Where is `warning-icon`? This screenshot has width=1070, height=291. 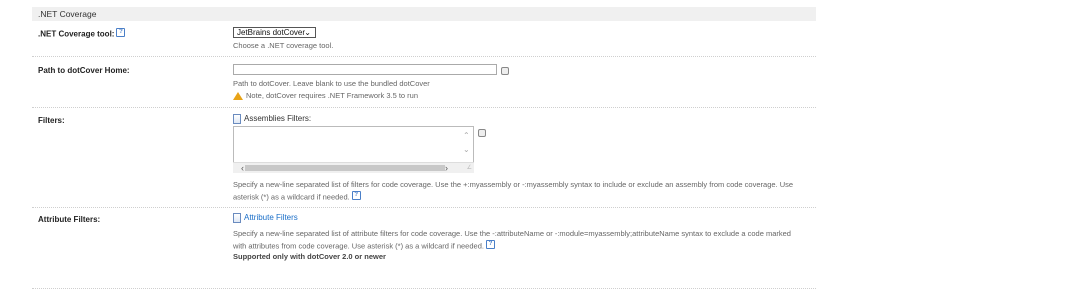 warning-icon is located at coordinates (238, 96).